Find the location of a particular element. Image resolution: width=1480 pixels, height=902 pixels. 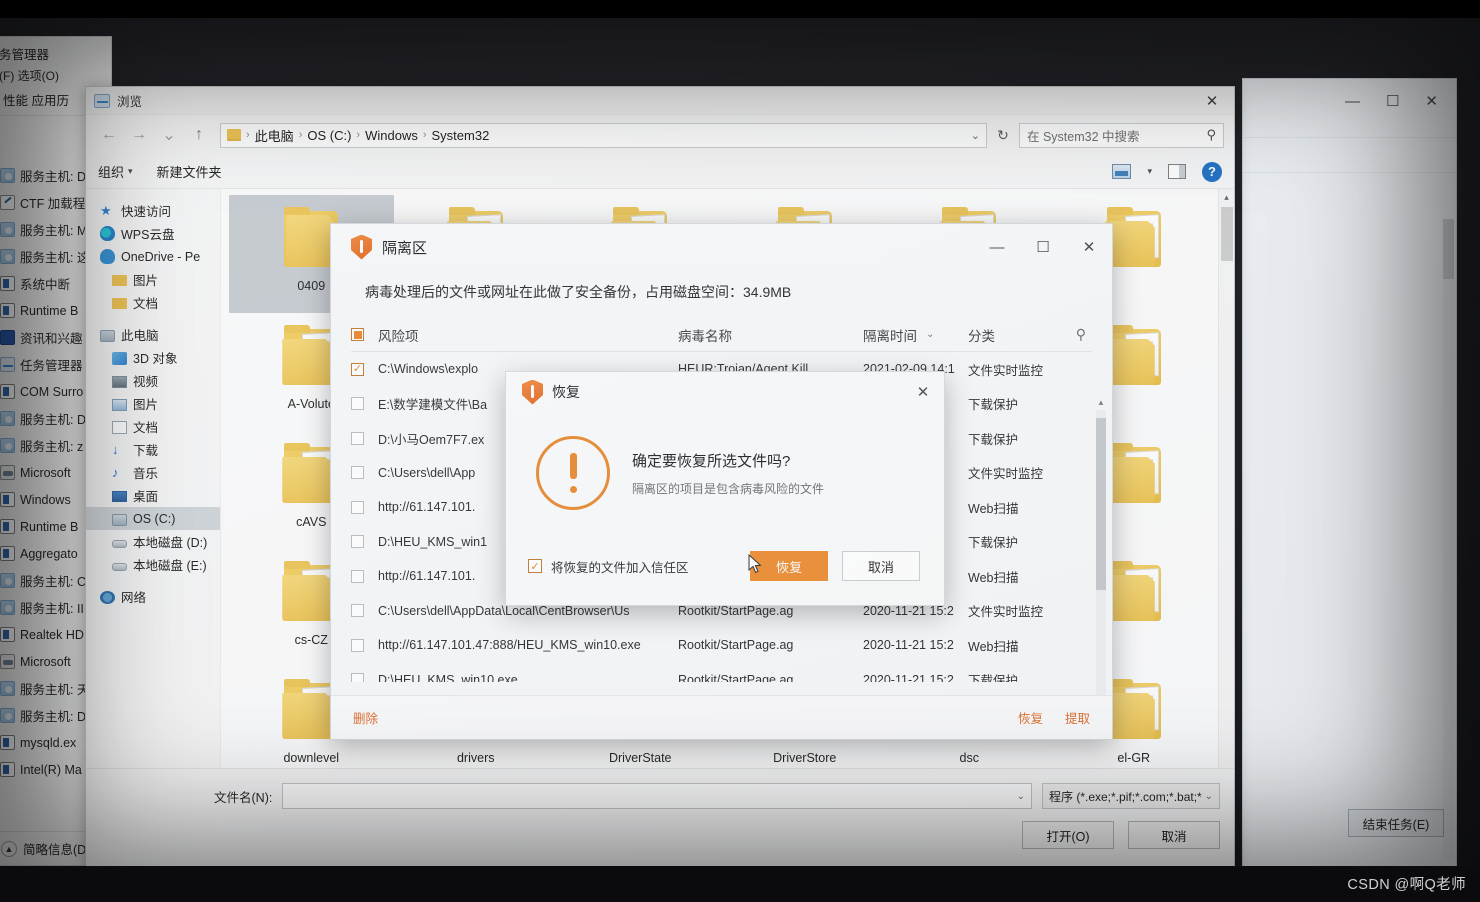

sidebar-item-os-c-: OS (C:) is located at coordinates (153, 518).